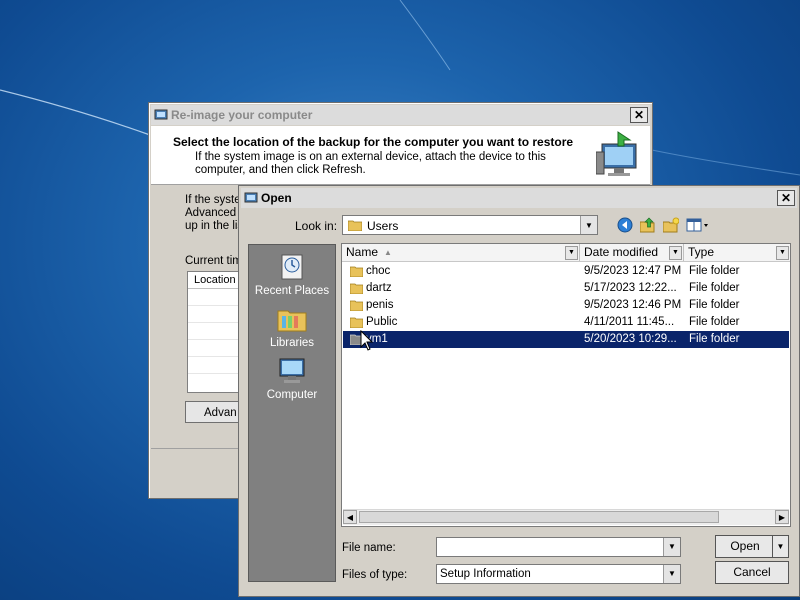 This screenshot has width=800, height=600. I want to click on look-in-label: Look in:, so click(316, 226).